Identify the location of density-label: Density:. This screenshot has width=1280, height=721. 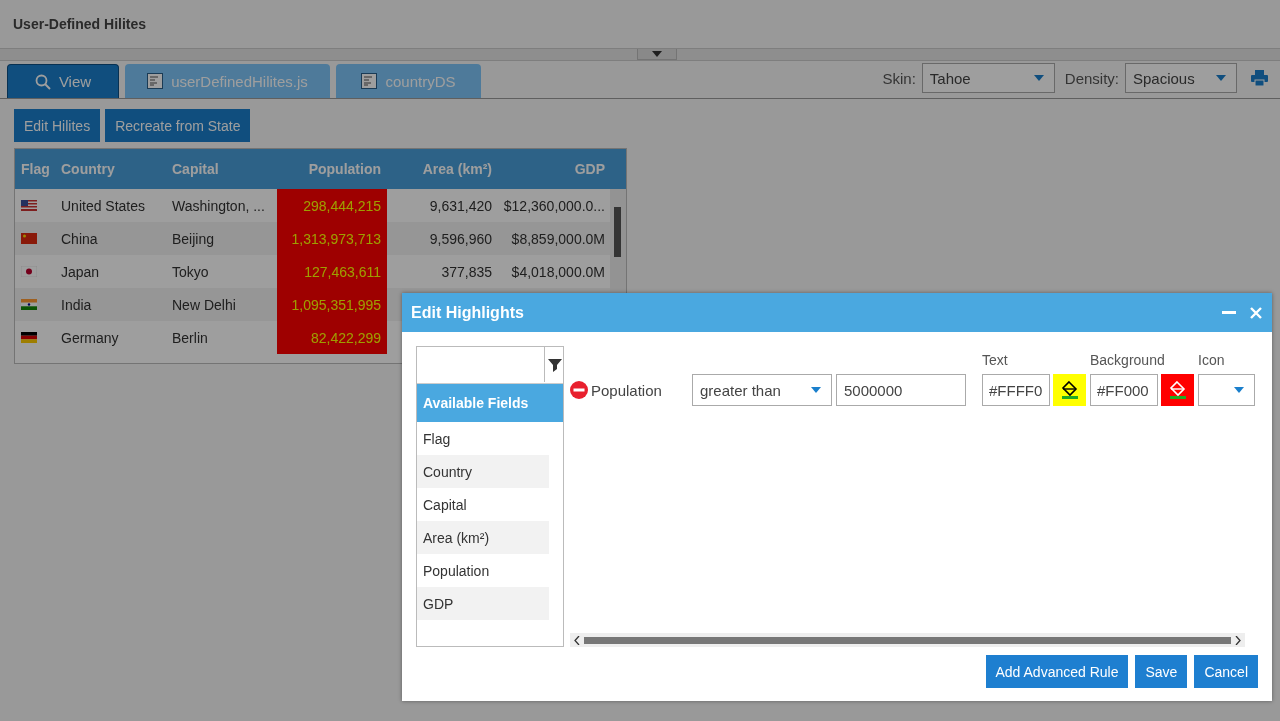
(1091, 78).